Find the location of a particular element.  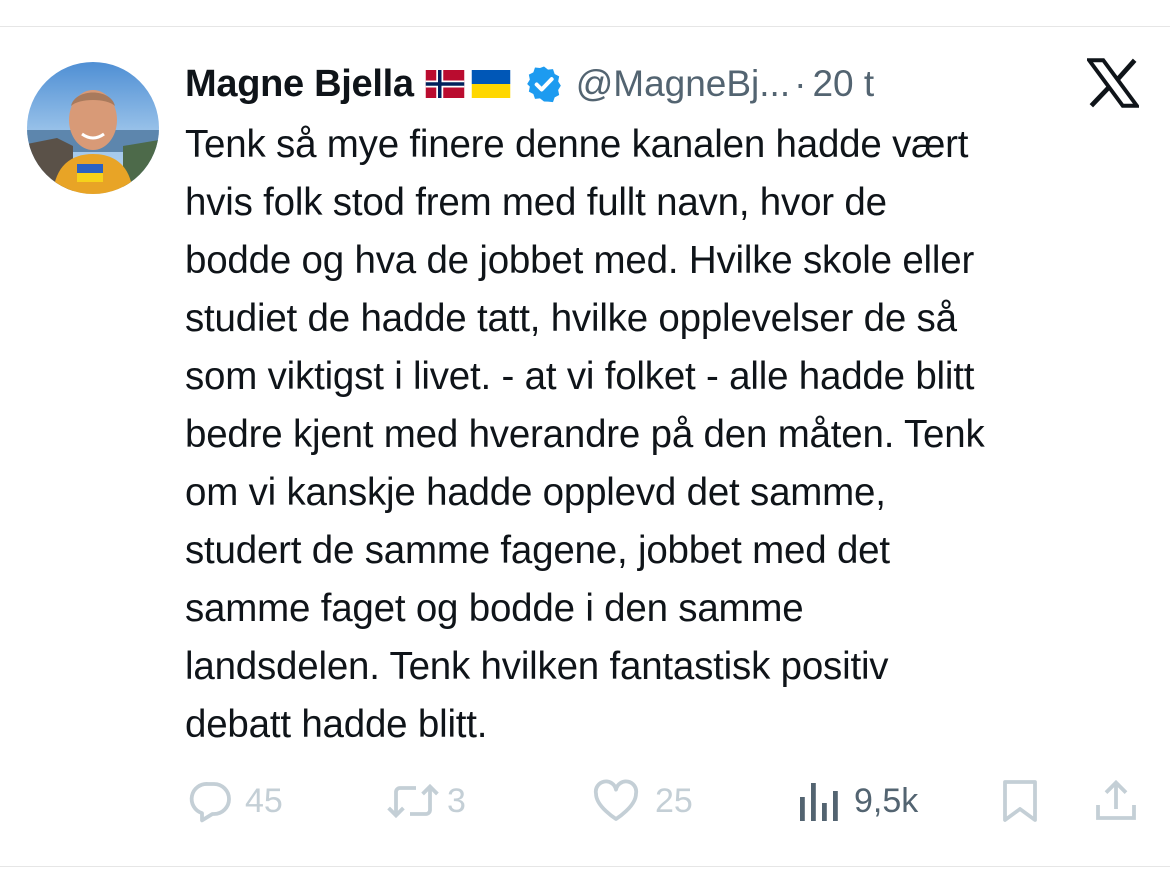

share-button is located at coordinates (1116, 801).